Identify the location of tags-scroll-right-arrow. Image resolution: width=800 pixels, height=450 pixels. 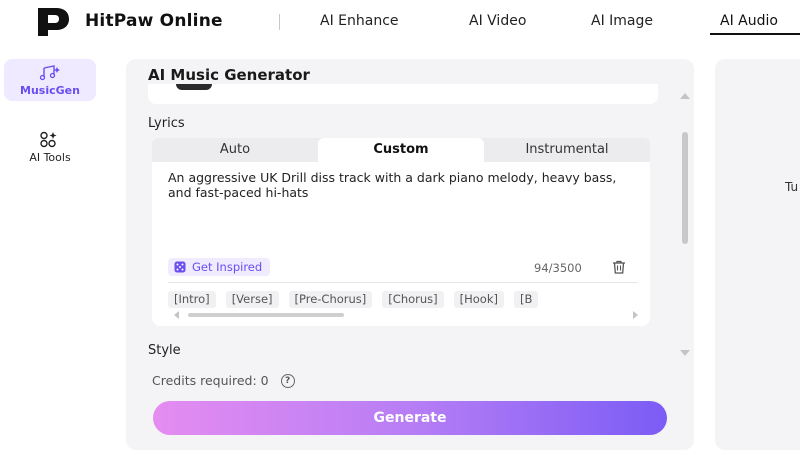
(635, 315).